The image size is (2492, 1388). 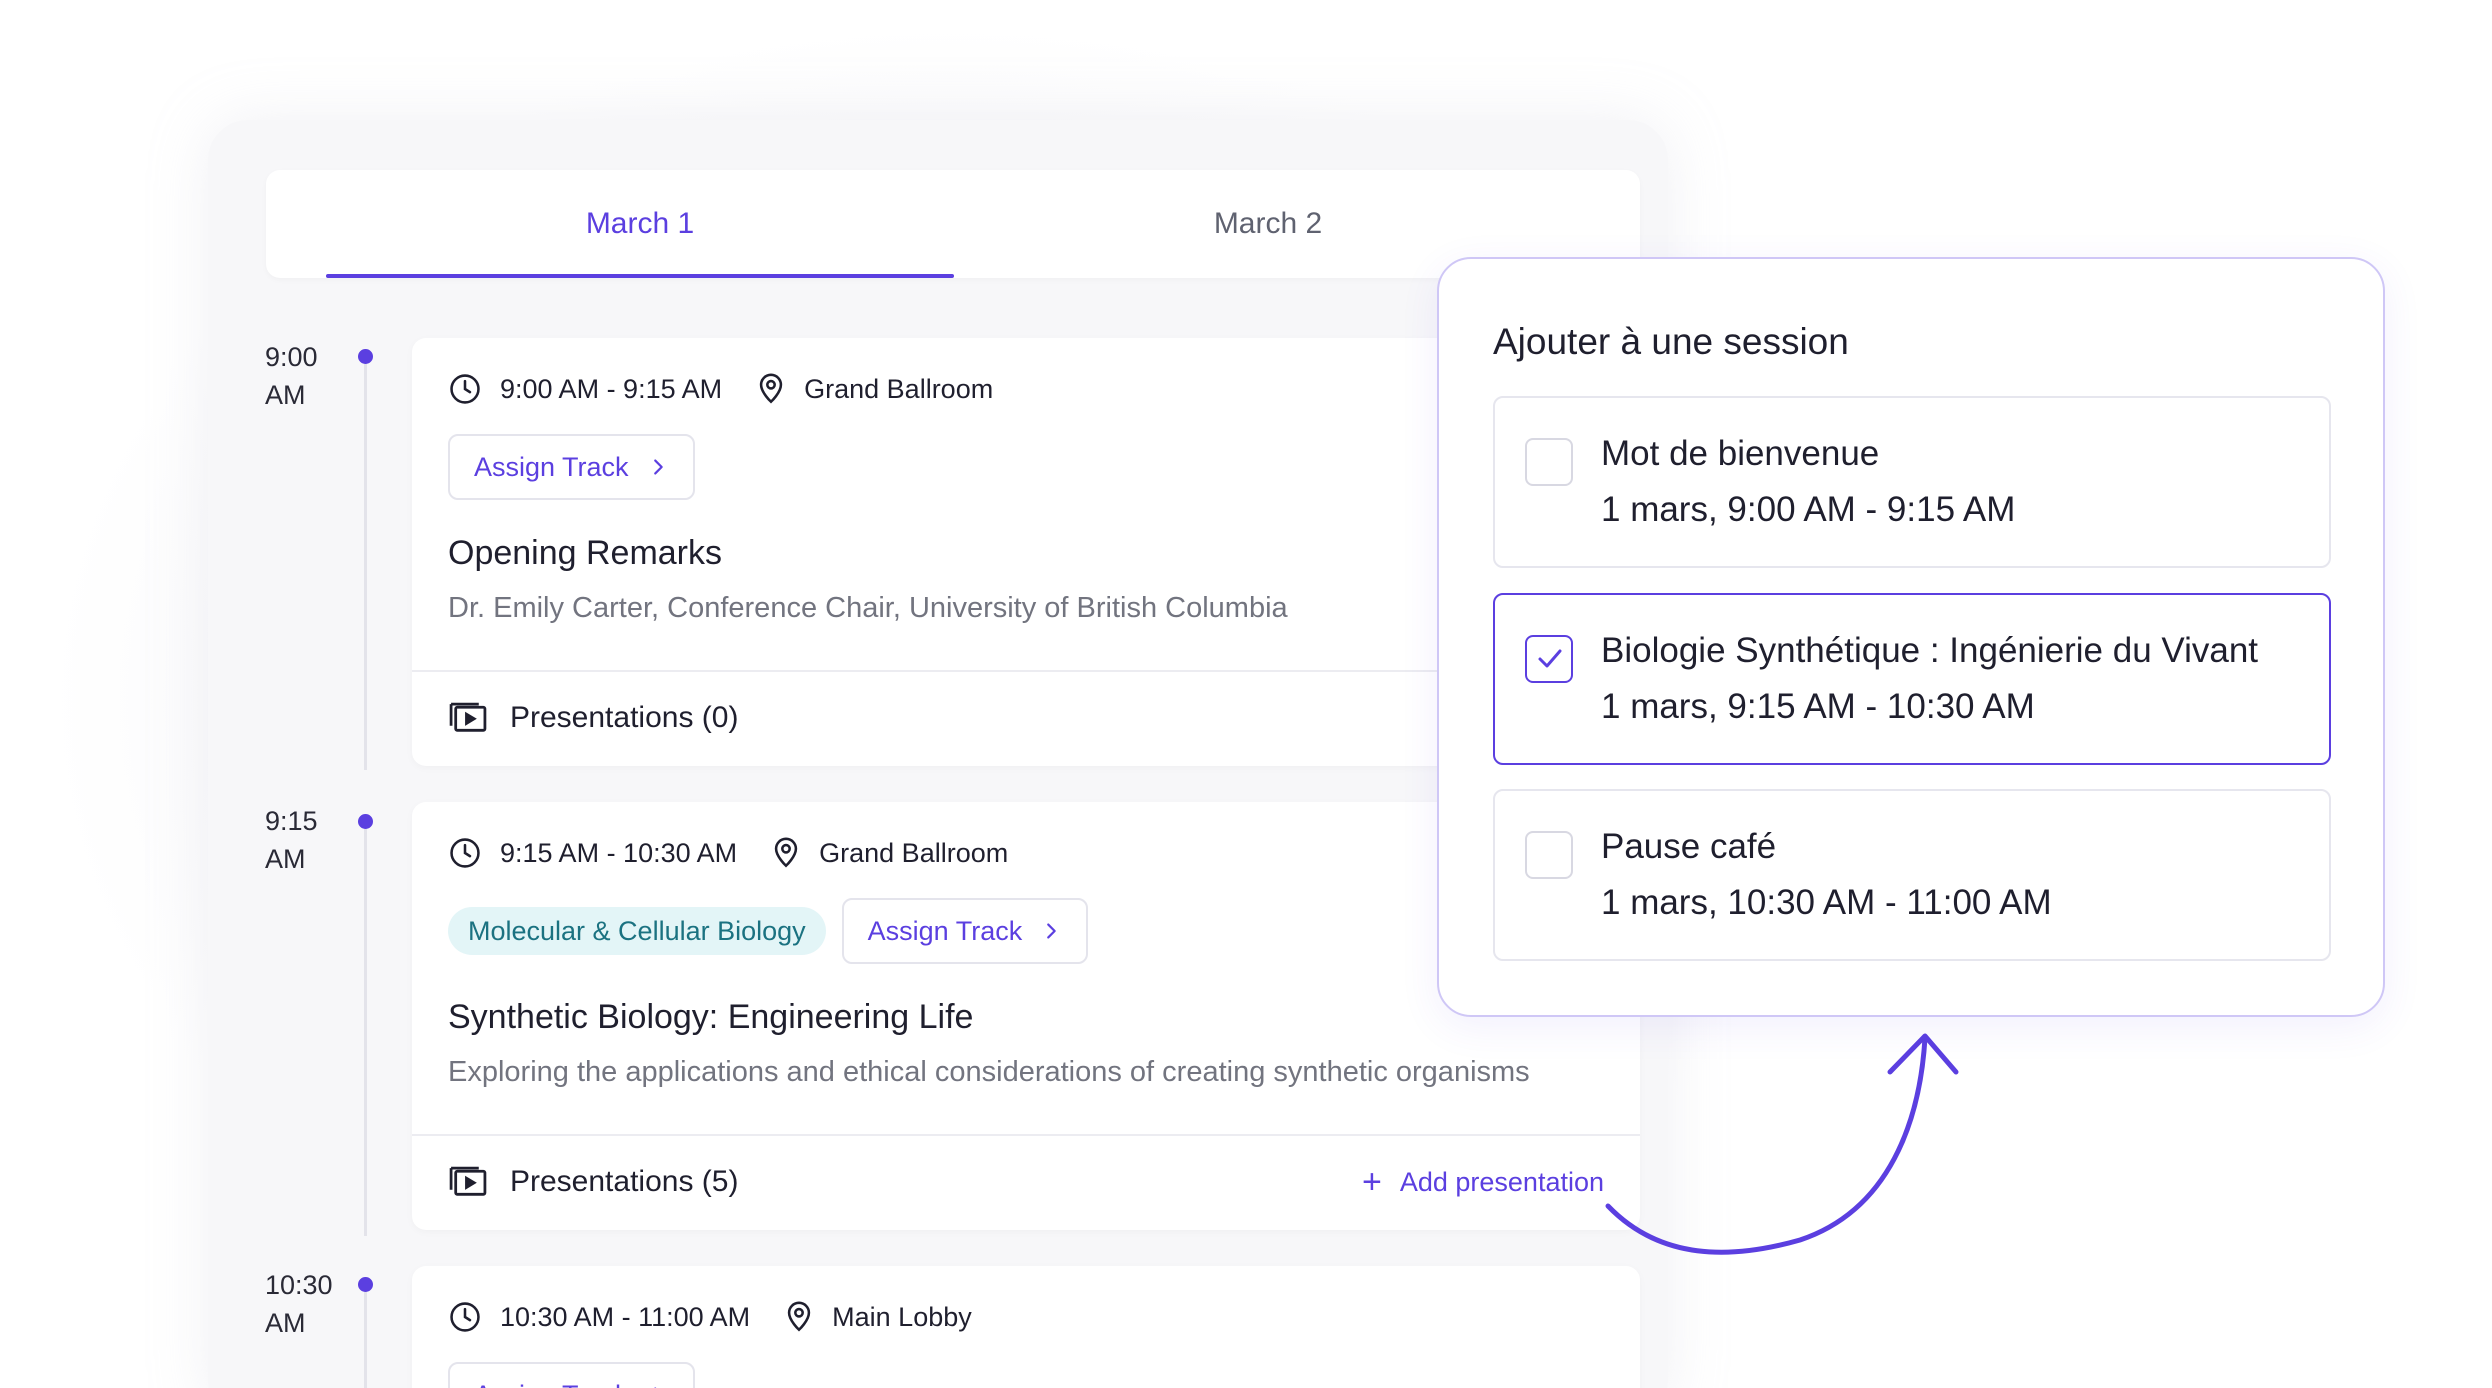 What do you see at coordinates (291, 376) in the screenshot?
I see `time-label: 9:00 AM` at bounding box center [291, 376].